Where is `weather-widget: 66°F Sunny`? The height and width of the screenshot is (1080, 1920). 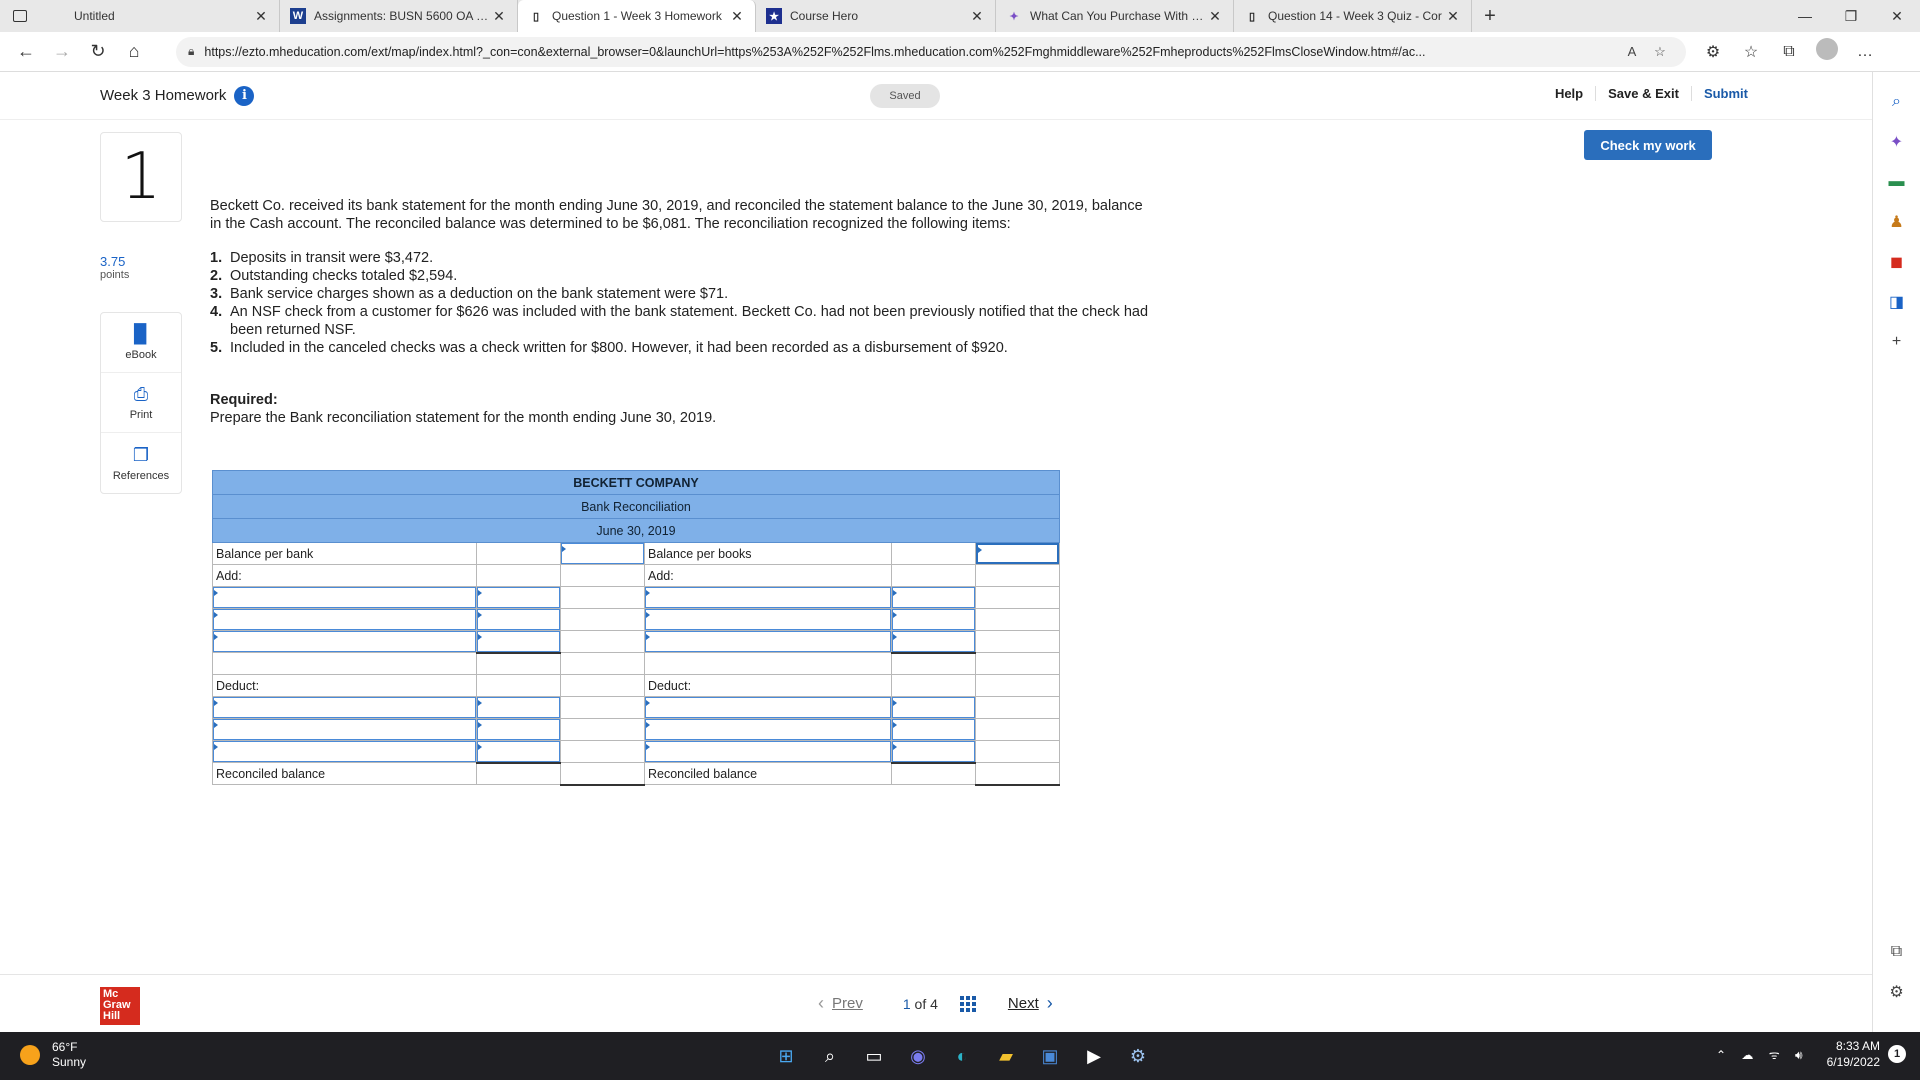
weather-widget: 66°F Sunny is located at coordinates (53, 1055).